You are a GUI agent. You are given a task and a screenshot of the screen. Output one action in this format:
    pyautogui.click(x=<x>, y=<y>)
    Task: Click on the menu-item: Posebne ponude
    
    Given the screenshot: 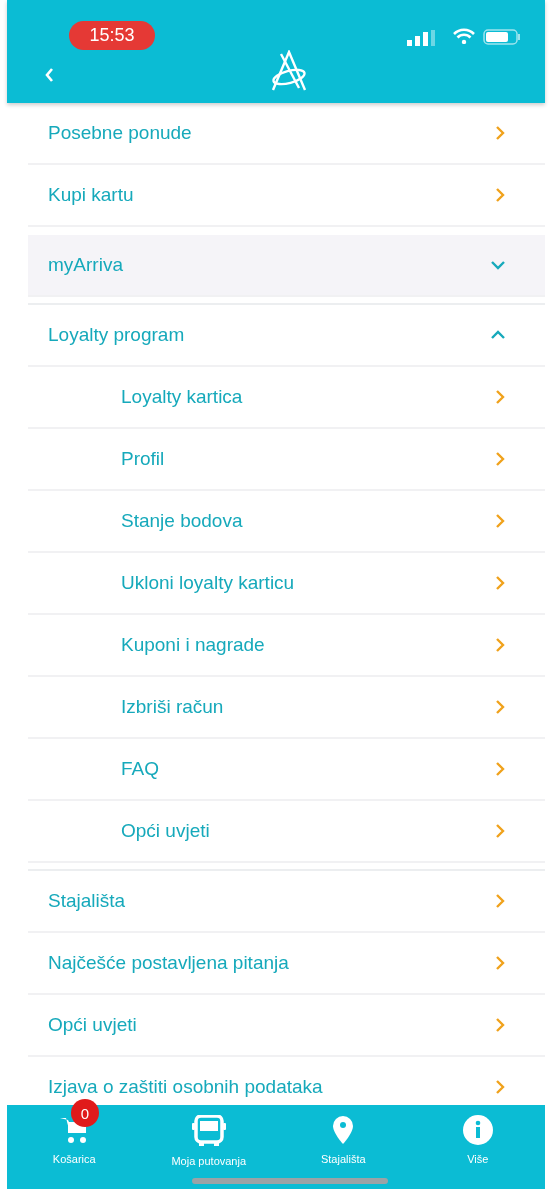 What is the action you would take?
    pyautogui.click(x=286, y=134)
    